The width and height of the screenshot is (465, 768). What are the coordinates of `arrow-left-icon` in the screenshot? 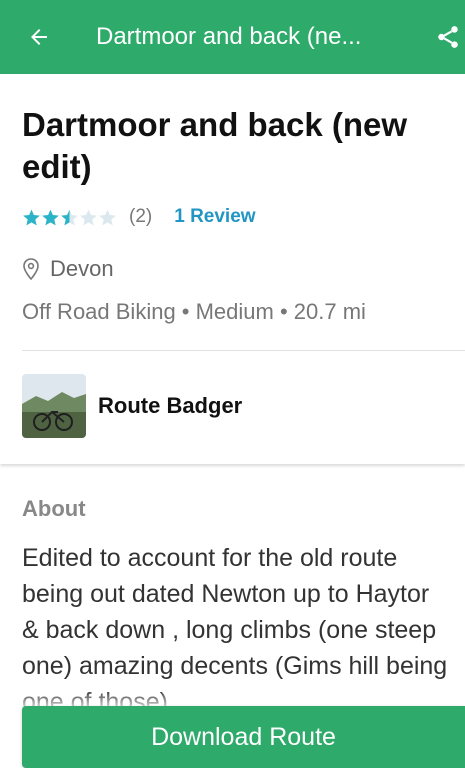 It's located at (39, 37).